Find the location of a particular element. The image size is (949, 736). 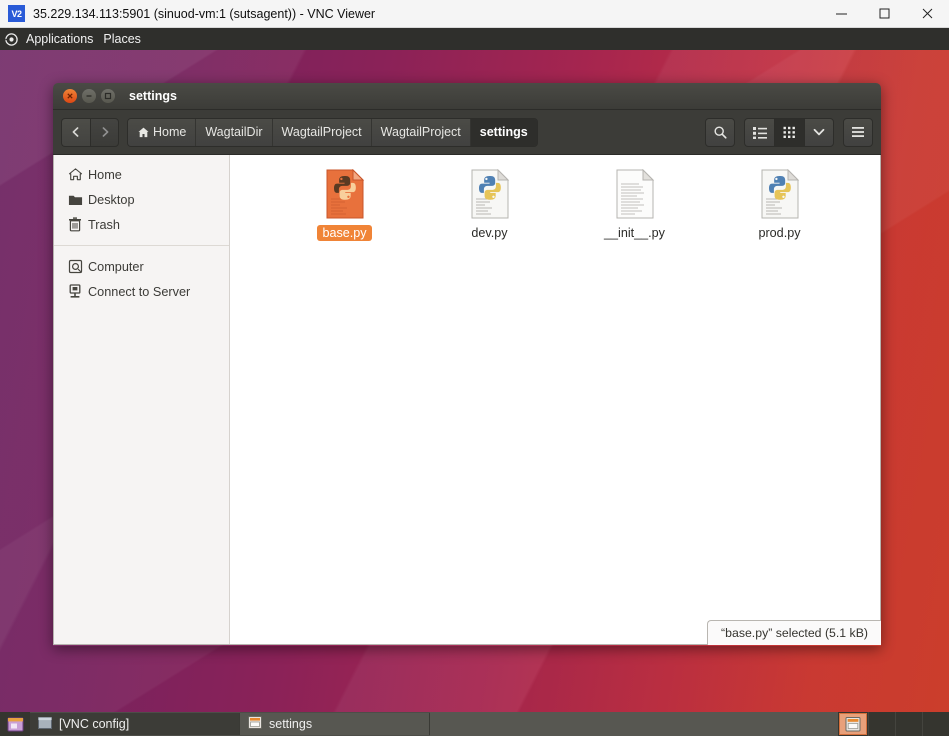

file-item-init-py: __init__.py is located at coordinates (634, 204).